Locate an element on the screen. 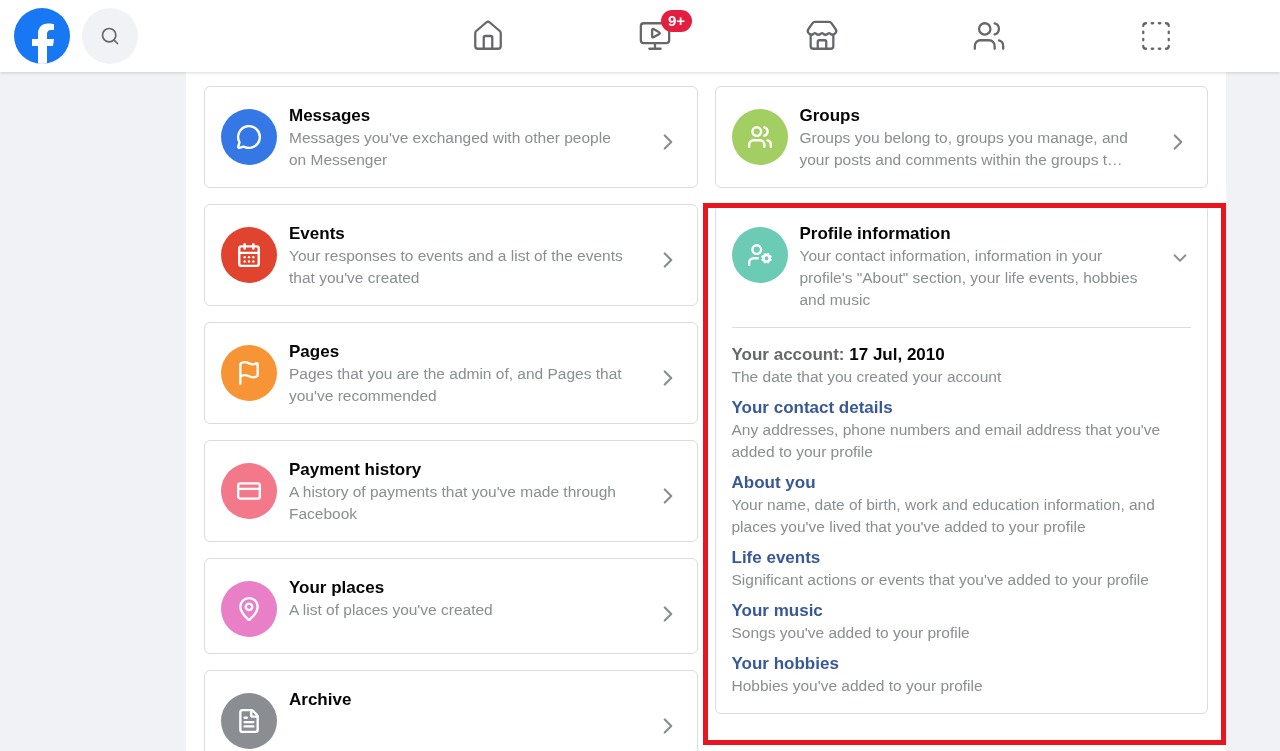 This screenshot has height=751, width=1280. section-description: Any addresses, phone numbers and email address that you've added to your profile is located at coordinates (946, 441).